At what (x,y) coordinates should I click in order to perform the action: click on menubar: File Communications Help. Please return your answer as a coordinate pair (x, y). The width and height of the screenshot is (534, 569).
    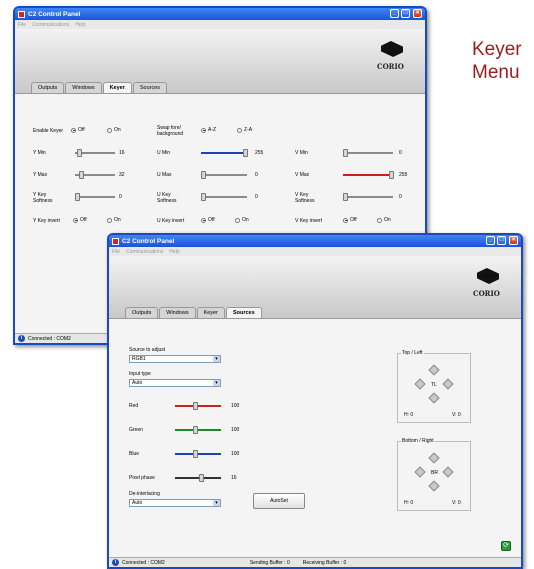
    Looking at the image, I should click on (315, 251).